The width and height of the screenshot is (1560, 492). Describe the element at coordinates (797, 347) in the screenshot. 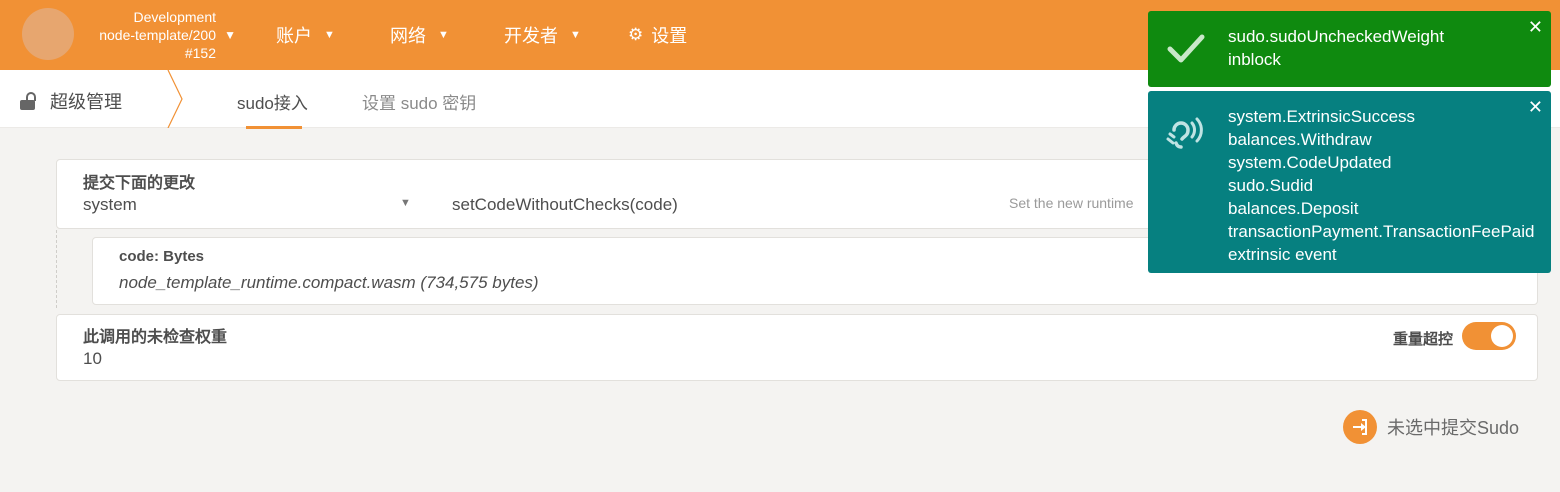

I see `weight-card: 此调用的未检查权重 10 重量超控` at that location.